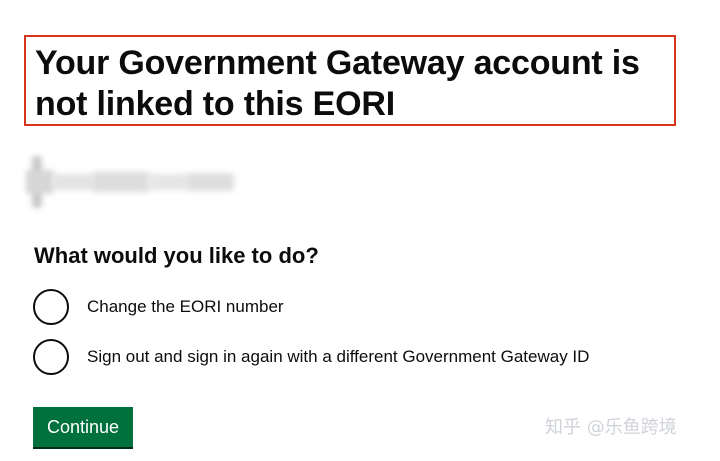 The width and height of the screenshot is (720, 461). I want to click on continue-button: Continue, so click(83, 427).